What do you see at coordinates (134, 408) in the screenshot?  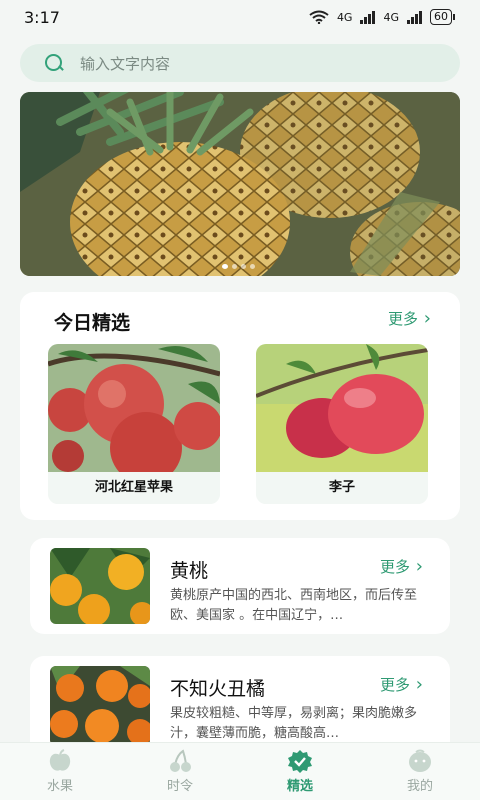 I see `apple-image` at bounding box center [134, 408].